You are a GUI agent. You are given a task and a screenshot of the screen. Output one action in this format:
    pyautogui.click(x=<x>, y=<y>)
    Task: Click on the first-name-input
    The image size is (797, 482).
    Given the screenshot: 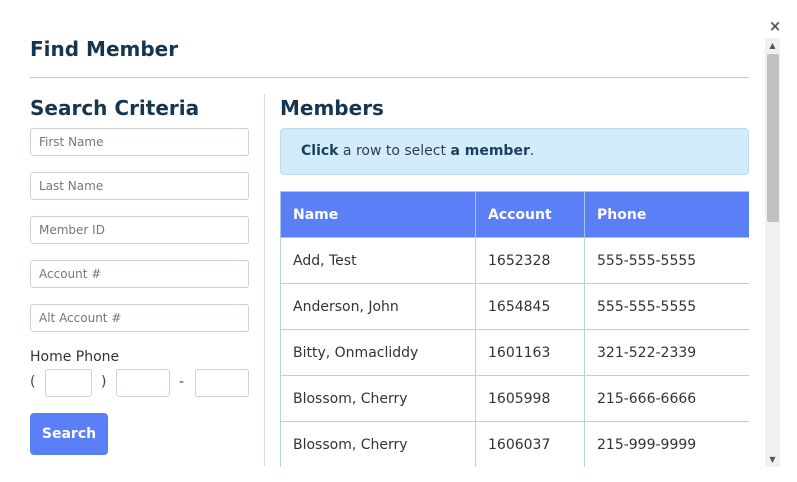 What is the action you would take?
    pyautogui.click(x=139, y=142)
    